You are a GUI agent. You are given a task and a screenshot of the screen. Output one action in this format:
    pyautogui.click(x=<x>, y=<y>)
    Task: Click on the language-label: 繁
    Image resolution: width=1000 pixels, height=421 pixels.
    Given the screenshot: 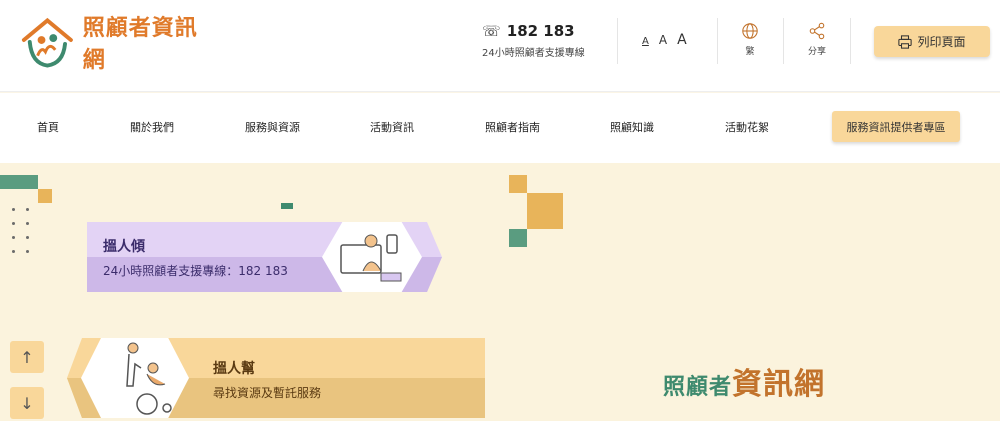 What is the action you would take?
    pyautogui.click(x=750, y=52)
    